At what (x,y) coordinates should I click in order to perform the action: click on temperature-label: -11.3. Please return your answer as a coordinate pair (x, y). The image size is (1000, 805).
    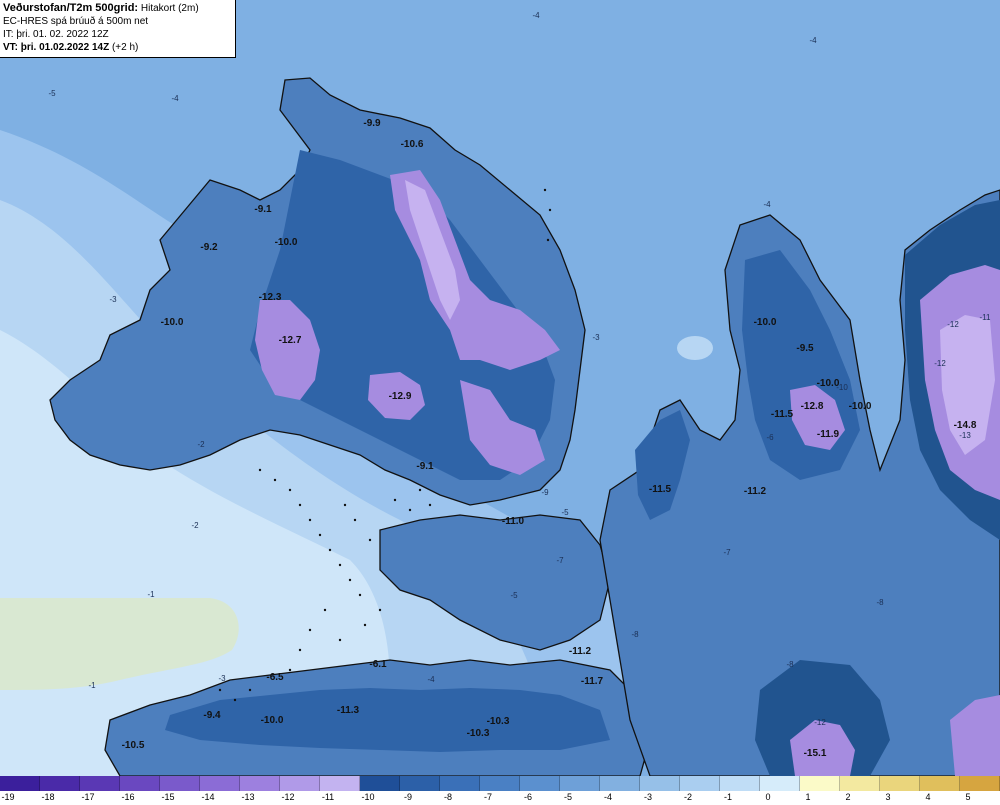
    Looking at the image, I should click on (348, 710).